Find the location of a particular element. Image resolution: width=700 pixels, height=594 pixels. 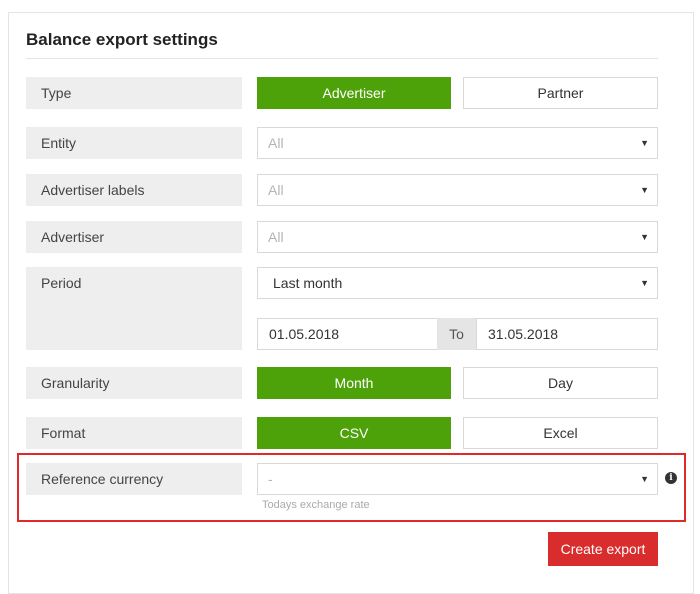

reference-currency-label: Reference currency is located at coordinates (134, 479).